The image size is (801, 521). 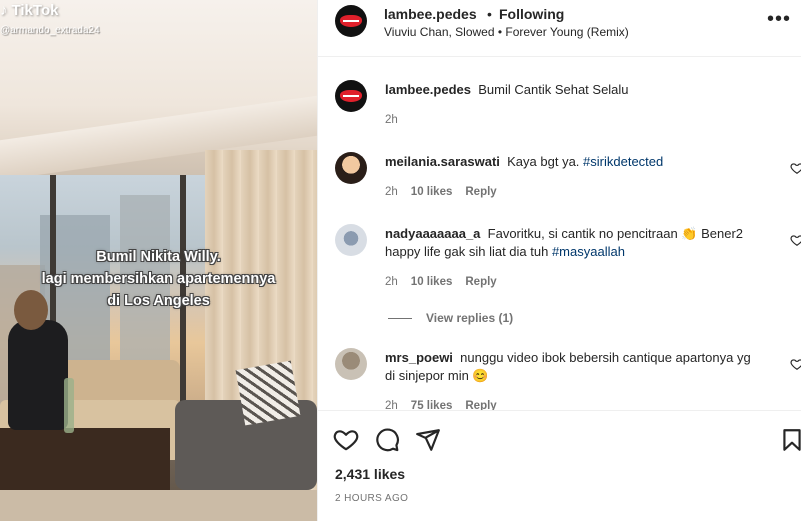 What do you see at coordinates (790, 440) in the screenshot?
I see `bookmark-icon` at bounding box center [790, 440].